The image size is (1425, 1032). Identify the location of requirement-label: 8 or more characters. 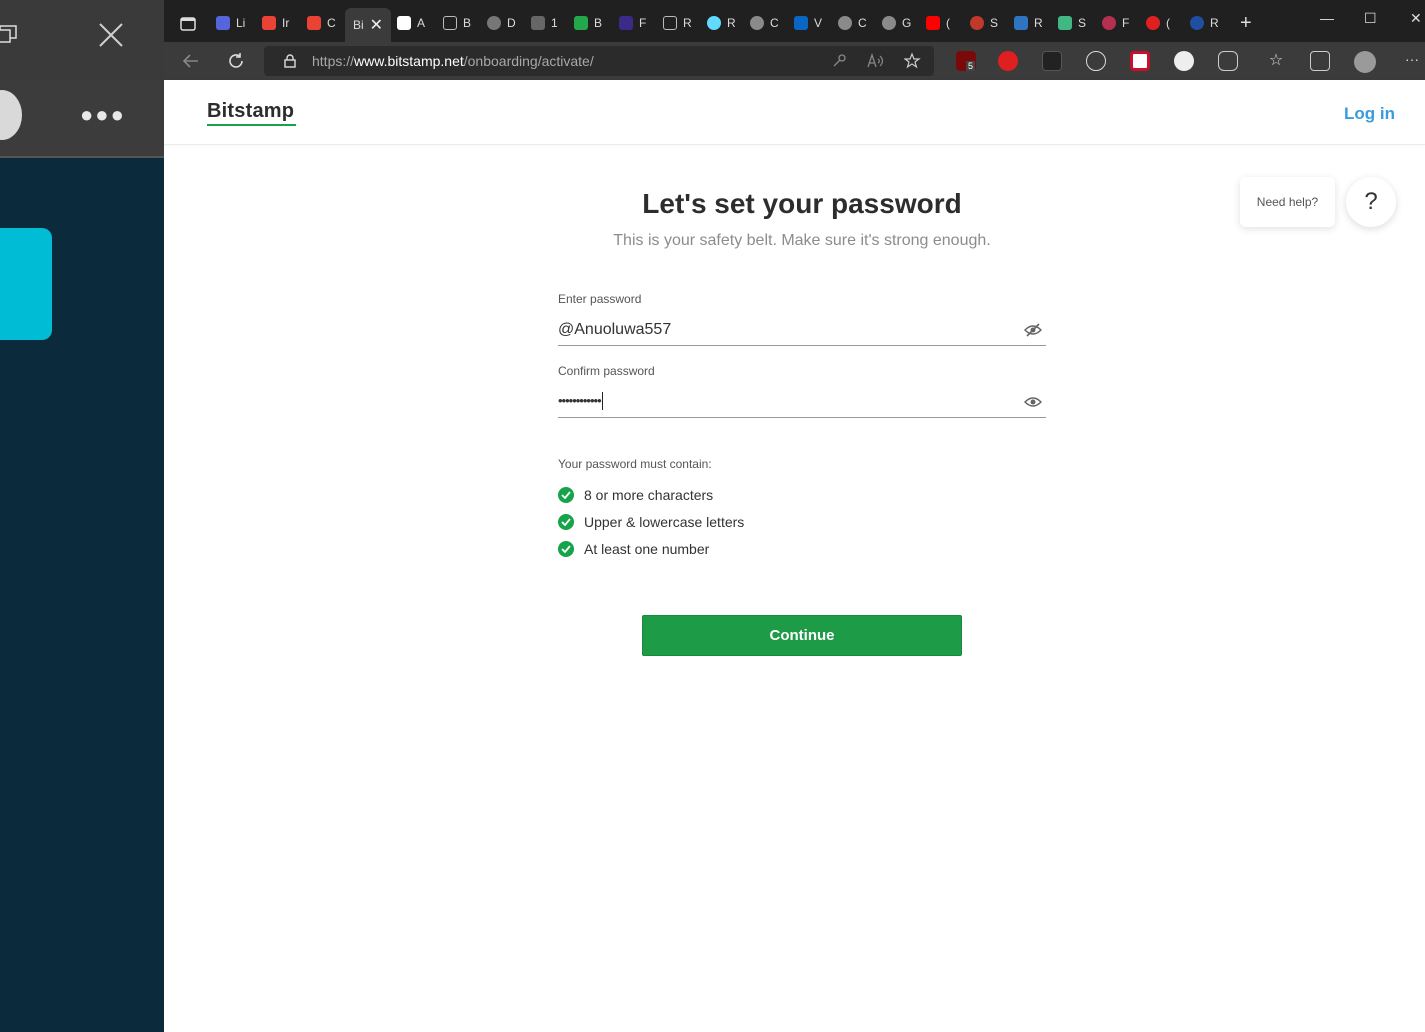
(649, 495).